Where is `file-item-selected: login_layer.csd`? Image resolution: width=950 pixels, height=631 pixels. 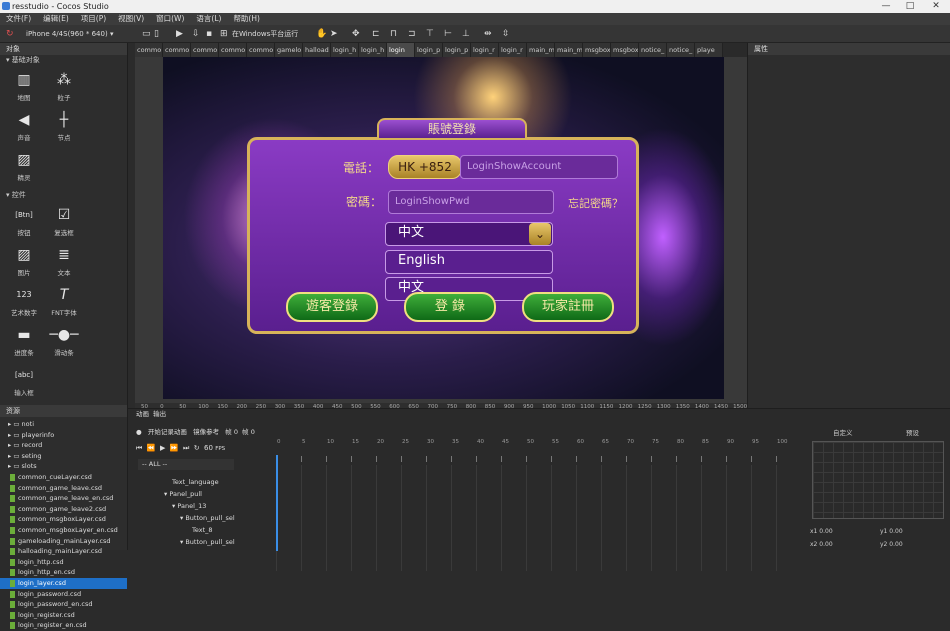
file-item-selected: login_layer.csd is located at coordinates (63, 583).